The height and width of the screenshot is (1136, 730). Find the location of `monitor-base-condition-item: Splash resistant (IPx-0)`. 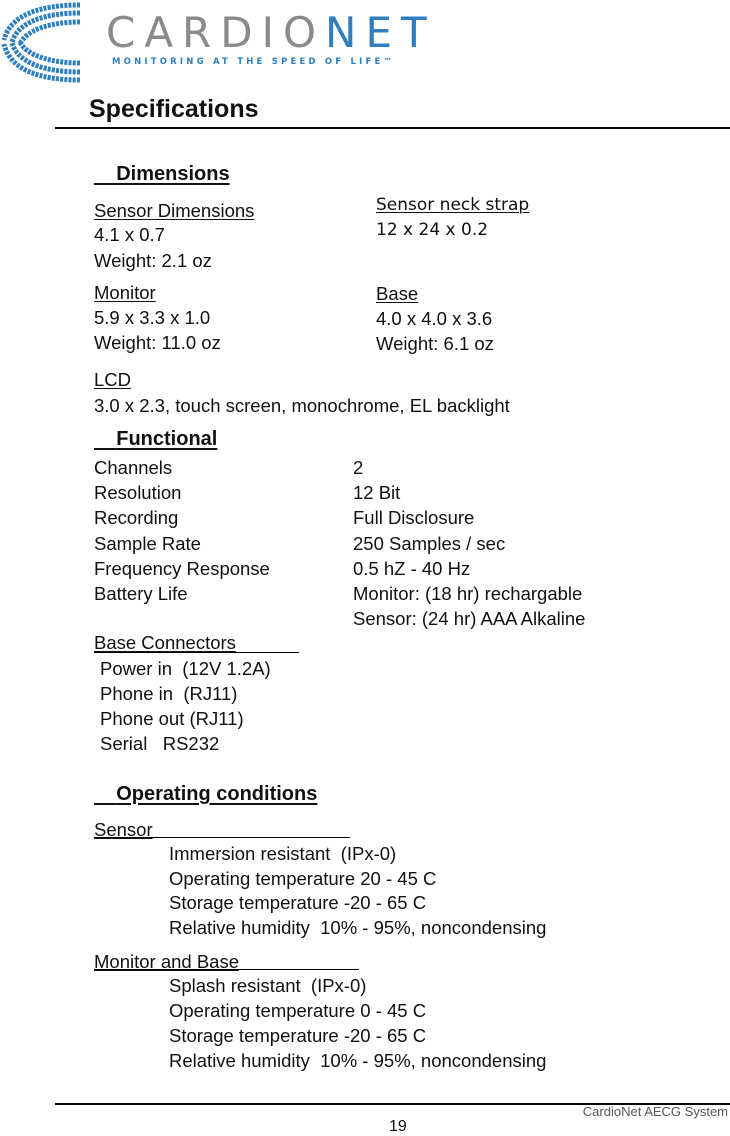

monitor-base-condition-item: Splash resistant (IPx-0) is located at coordinates (268, 985).